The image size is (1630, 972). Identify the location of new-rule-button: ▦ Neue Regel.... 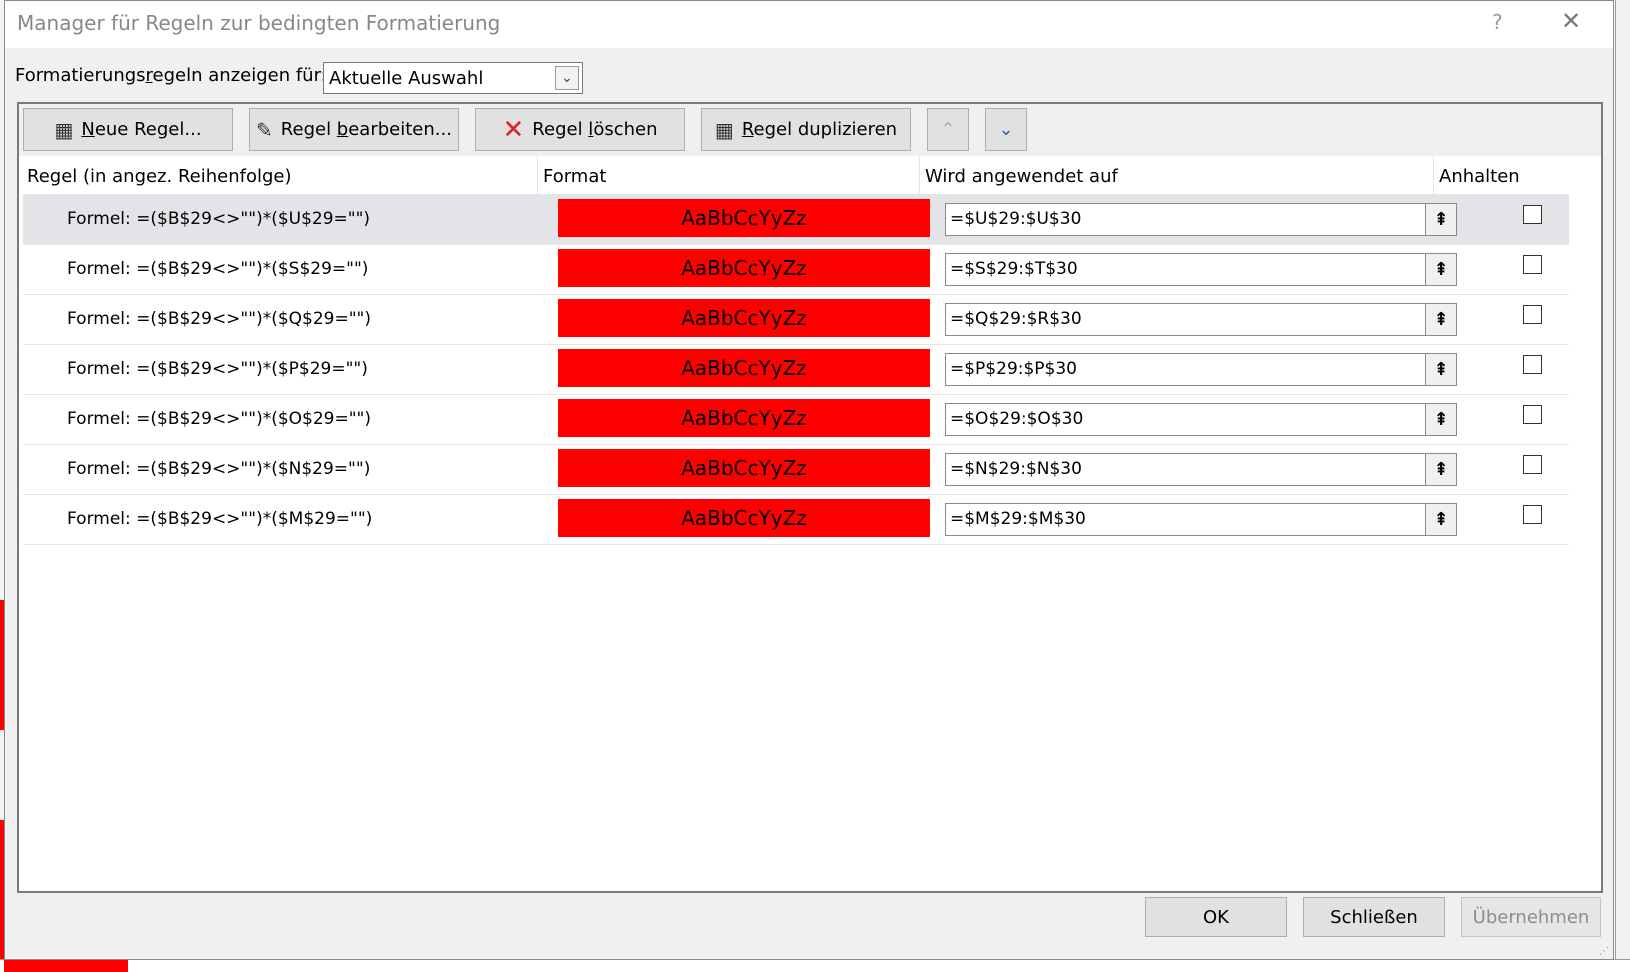
(128, 129).